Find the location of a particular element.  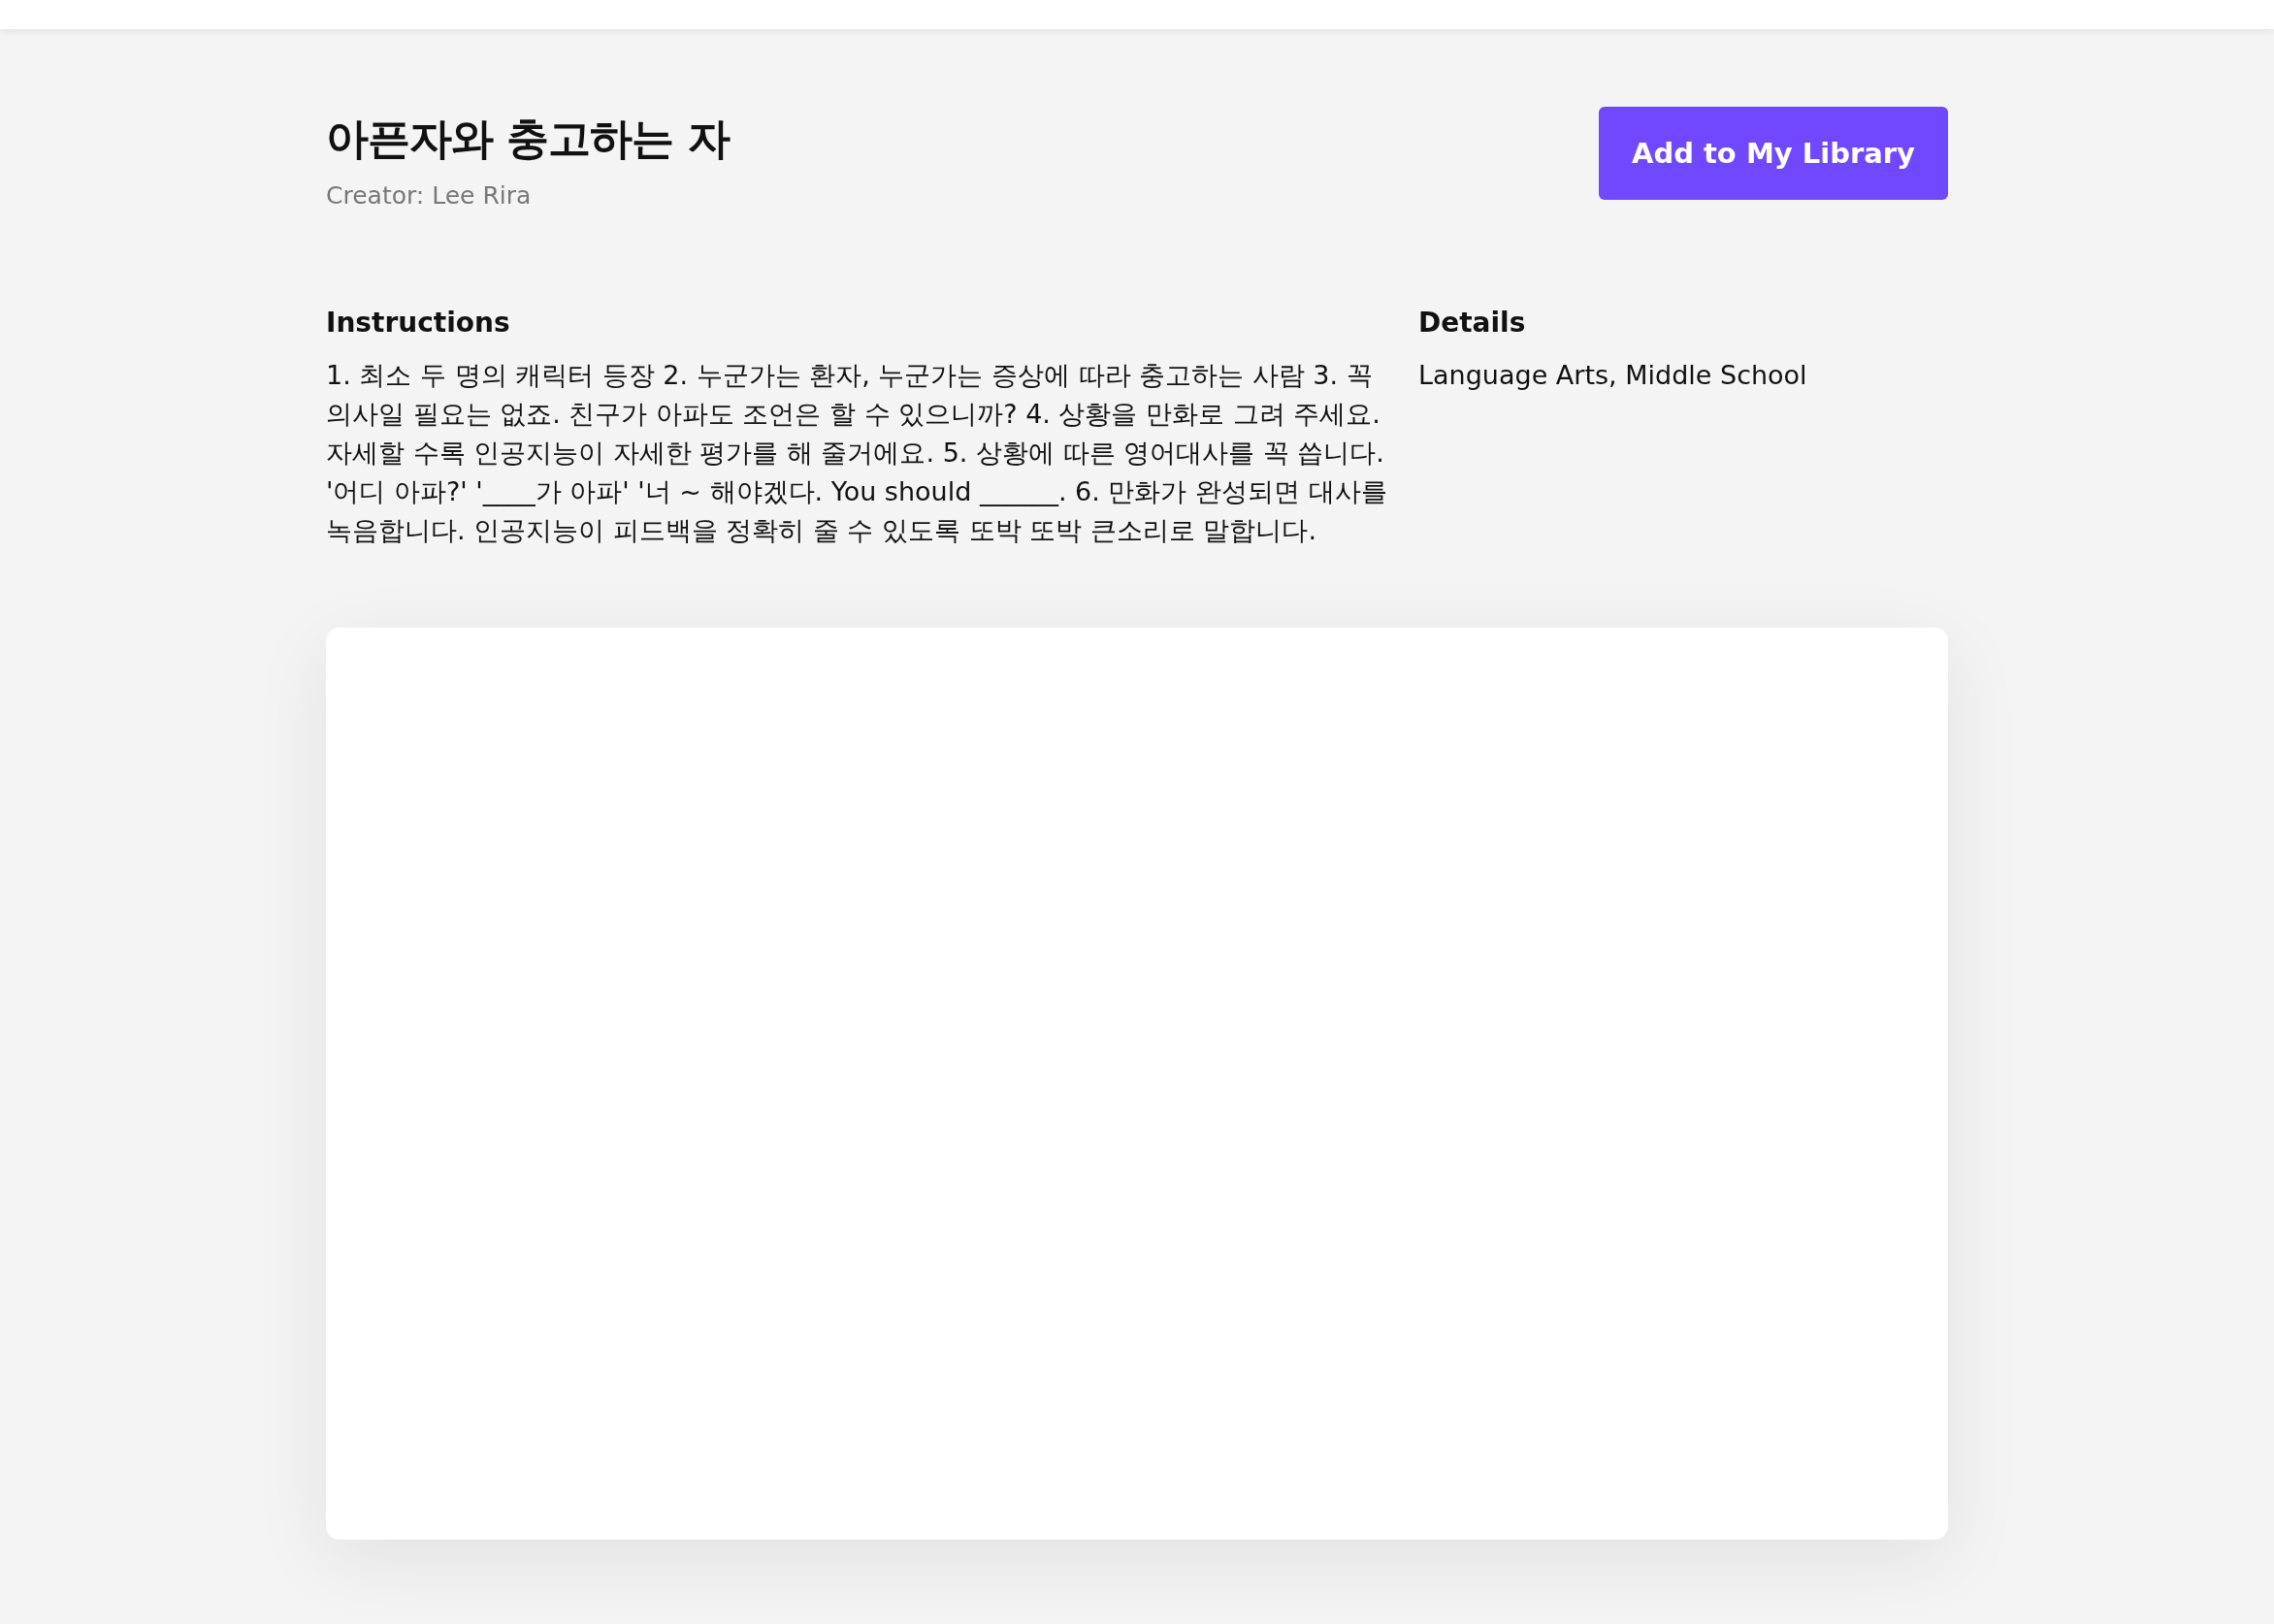

details-text: Language Arts, Middle School is located at coordinates (1613, 375).